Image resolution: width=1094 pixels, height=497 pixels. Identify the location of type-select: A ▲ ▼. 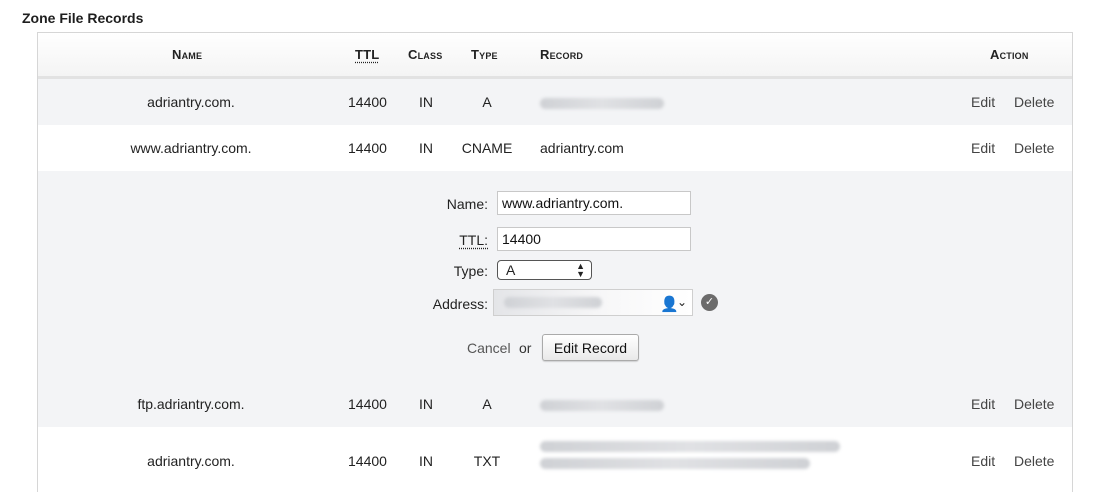
(544, 270).